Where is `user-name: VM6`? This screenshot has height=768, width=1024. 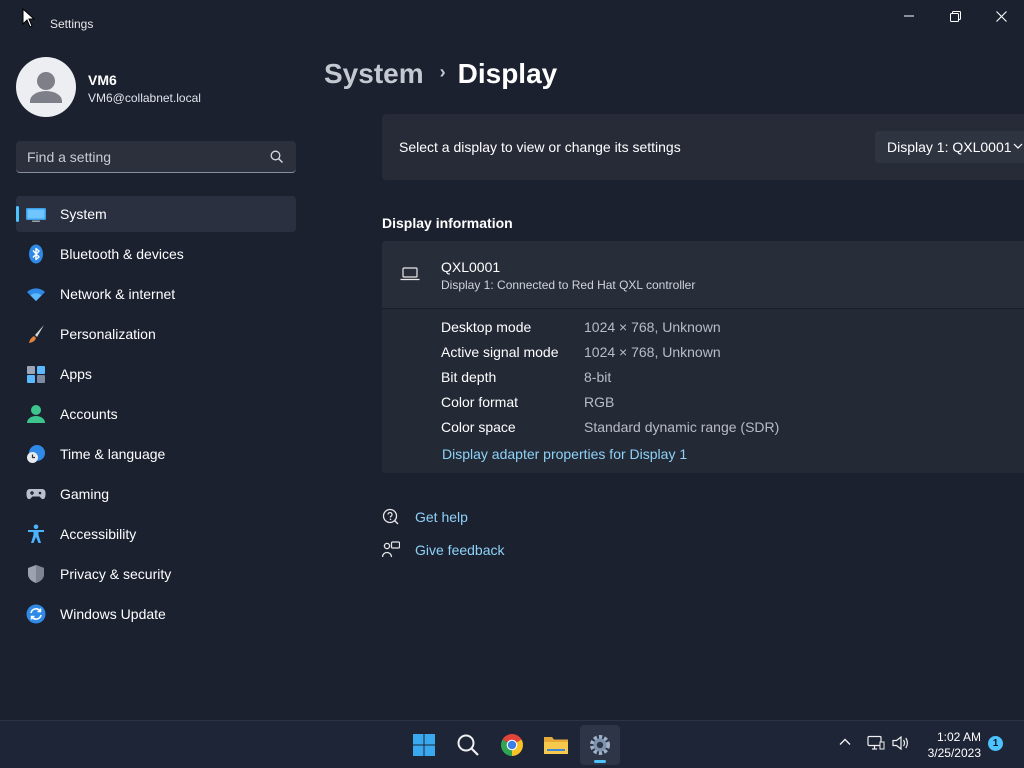 user-name: VM6 is located at coordinates (102, 80).